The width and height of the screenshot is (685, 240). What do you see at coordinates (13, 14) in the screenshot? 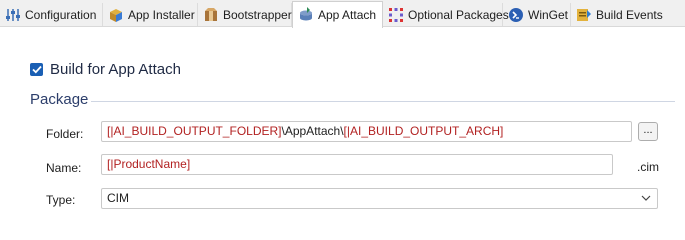
I see `configuration-icon` at bounding box center [13, 14].